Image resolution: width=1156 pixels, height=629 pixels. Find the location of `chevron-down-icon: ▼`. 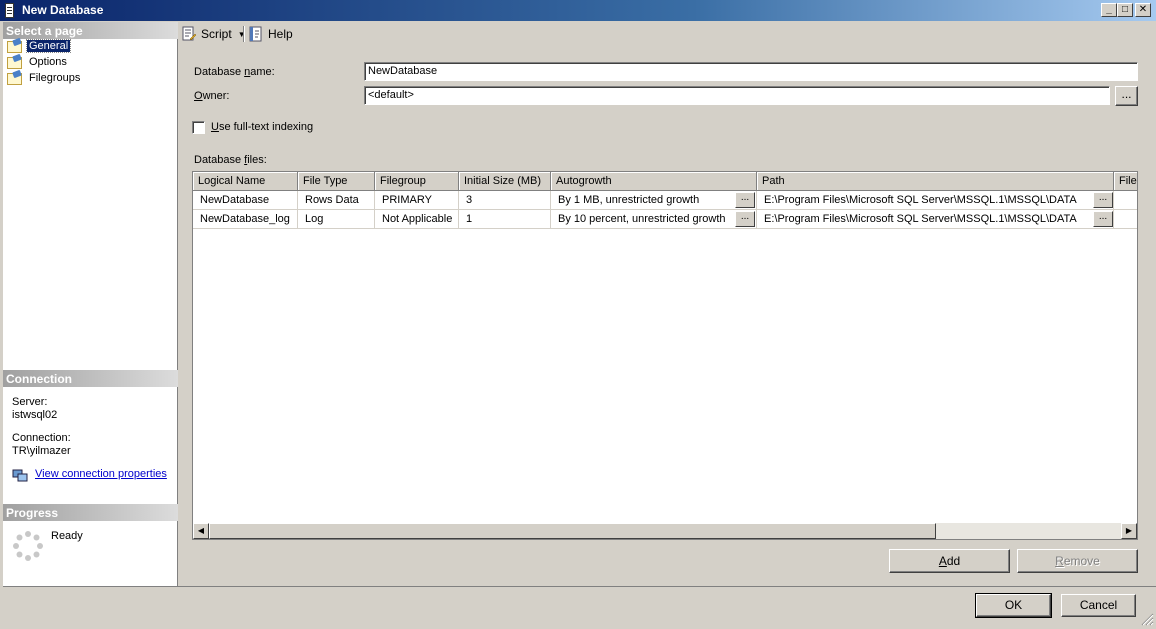

chevron-down-icon: ▼ is located at coordinates (242, 34).